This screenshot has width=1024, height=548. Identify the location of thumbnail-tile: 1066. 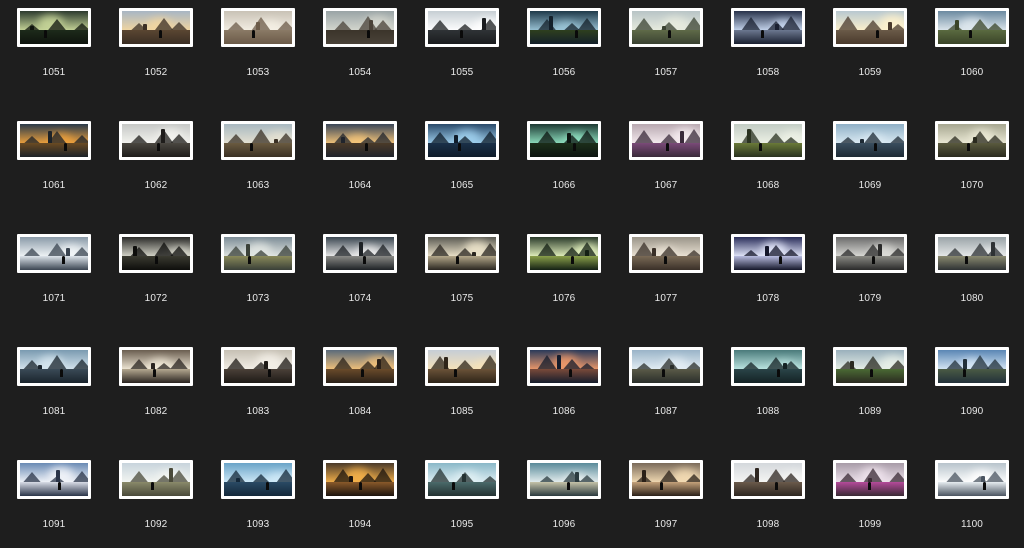
(561, 169).